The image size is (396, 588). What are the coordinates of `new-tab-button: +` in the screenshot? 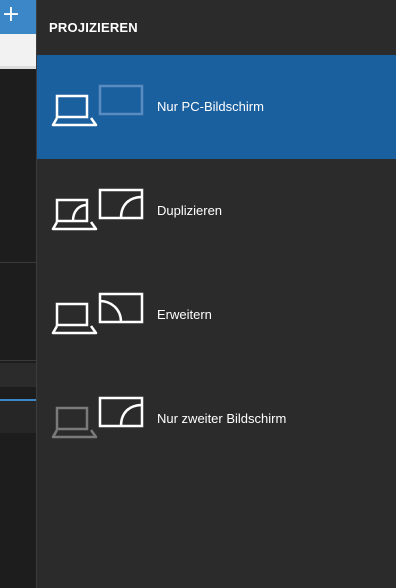 It's located at (11, 16).